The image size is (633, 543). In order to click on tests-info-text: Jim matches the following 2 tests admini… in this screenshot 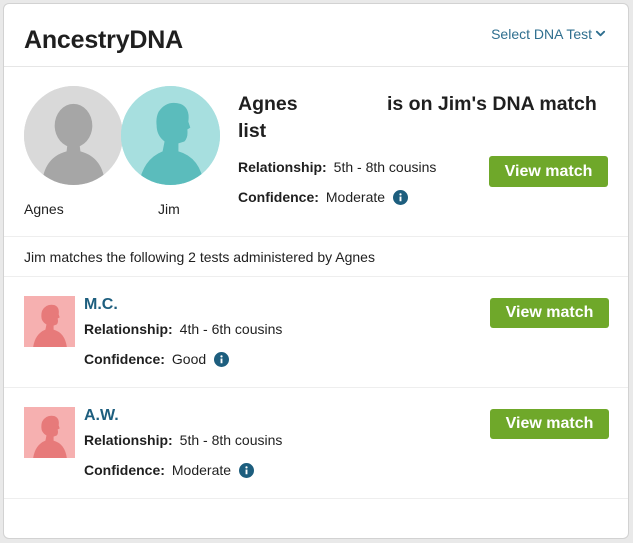, I will do `click(199, 257)`.